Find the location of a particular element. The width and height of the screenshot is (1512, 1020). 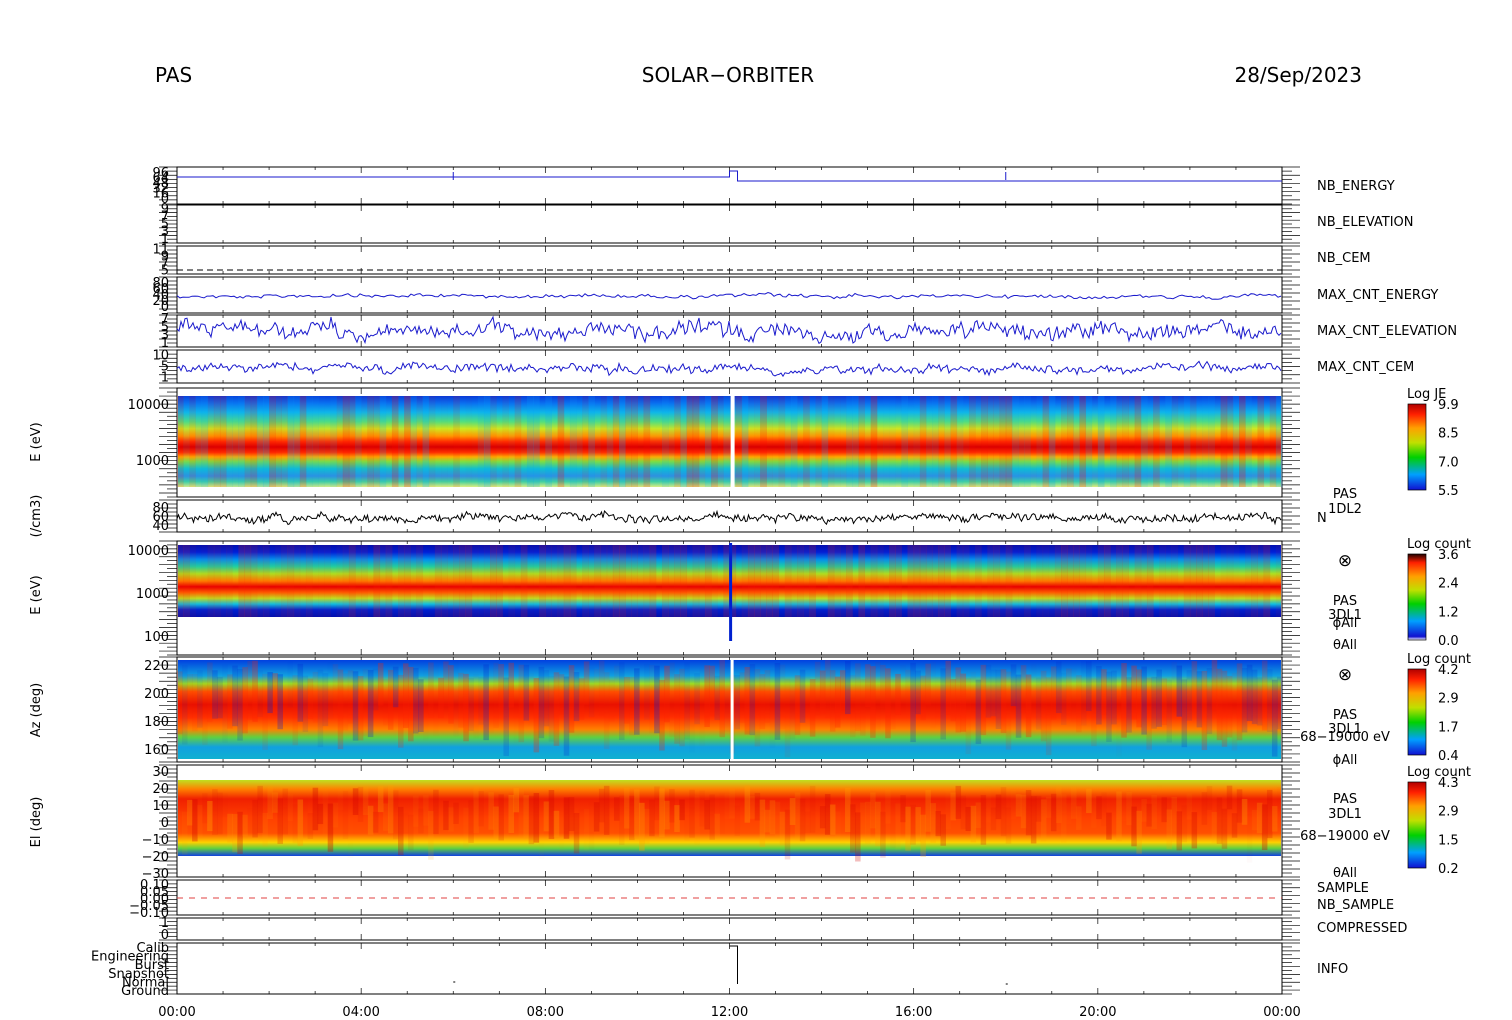

je-colorbar-tick: 7.0 is located at coordinates (1448, 462).